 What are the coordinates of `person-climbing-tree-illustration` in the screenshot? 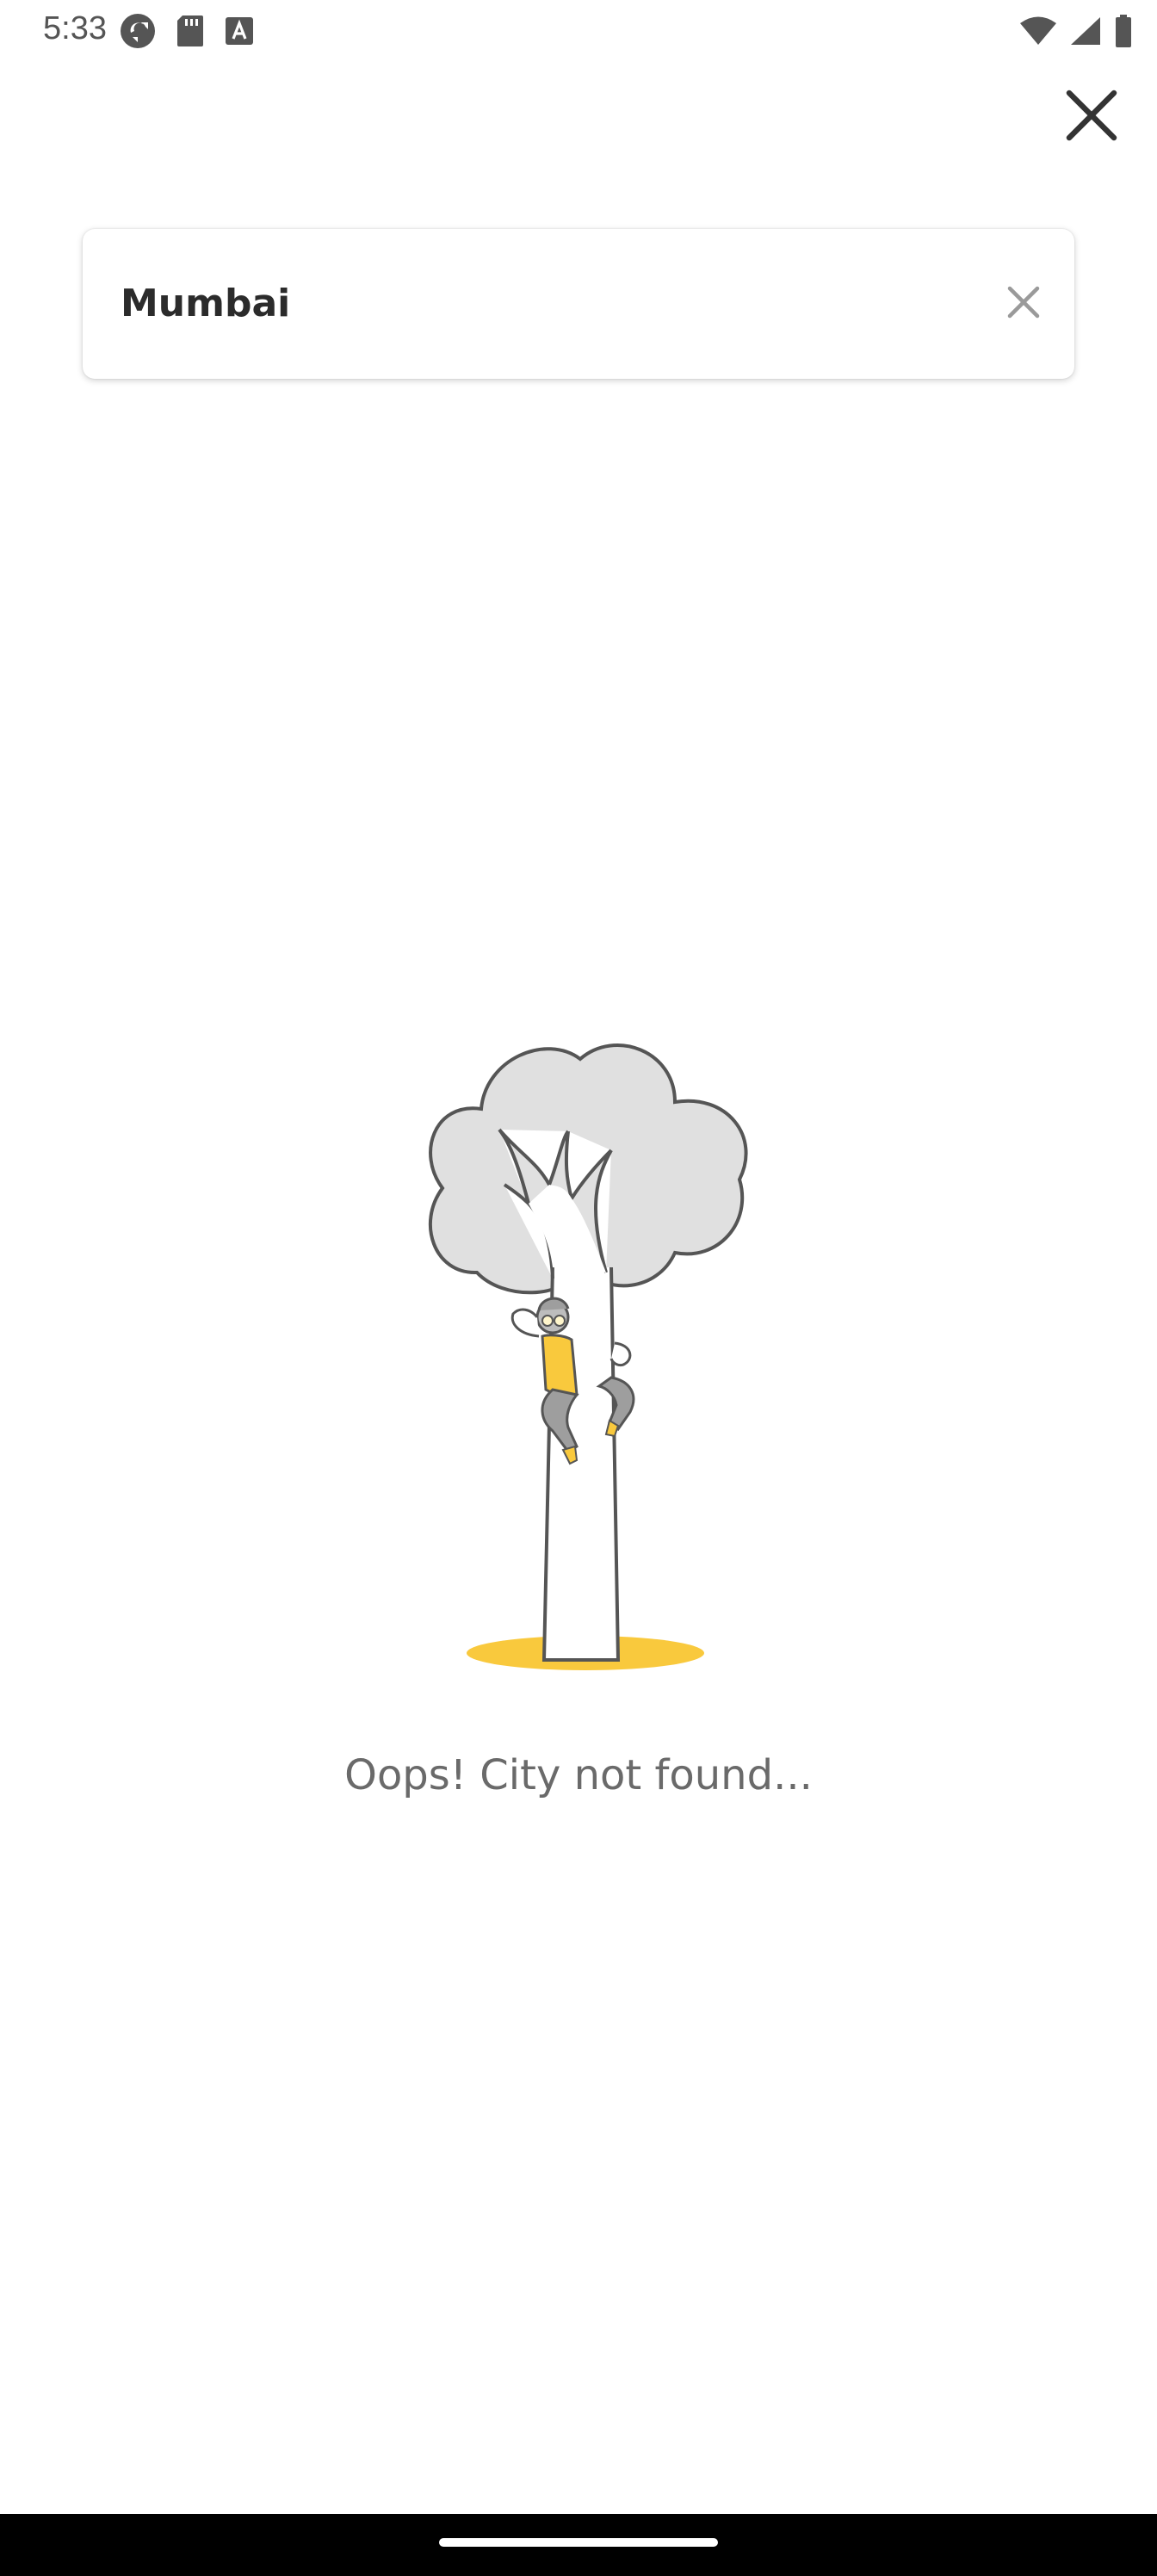 It's located at (580, 1356).